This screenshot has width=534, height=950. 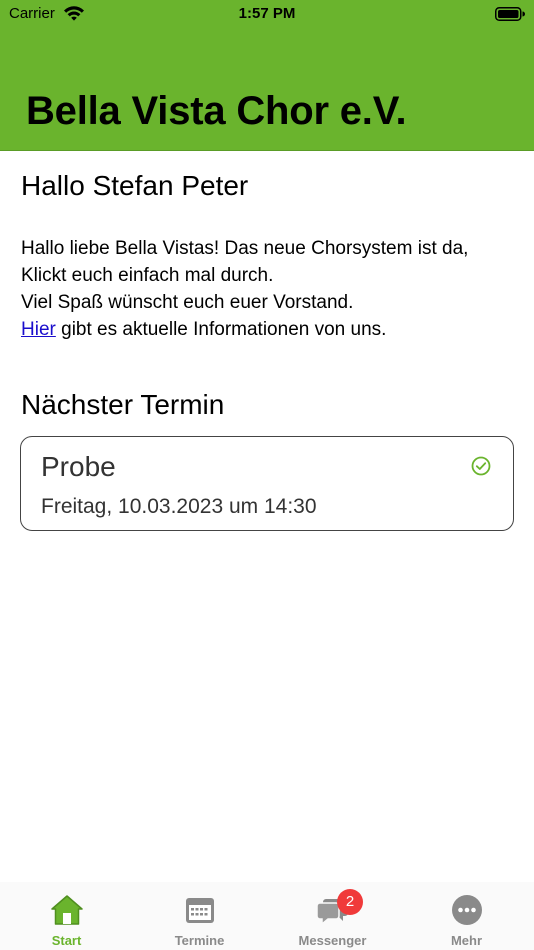 I want to click on event-date: Freitag, 10.03.2023 um 14:30, so click(x=179, y=506).